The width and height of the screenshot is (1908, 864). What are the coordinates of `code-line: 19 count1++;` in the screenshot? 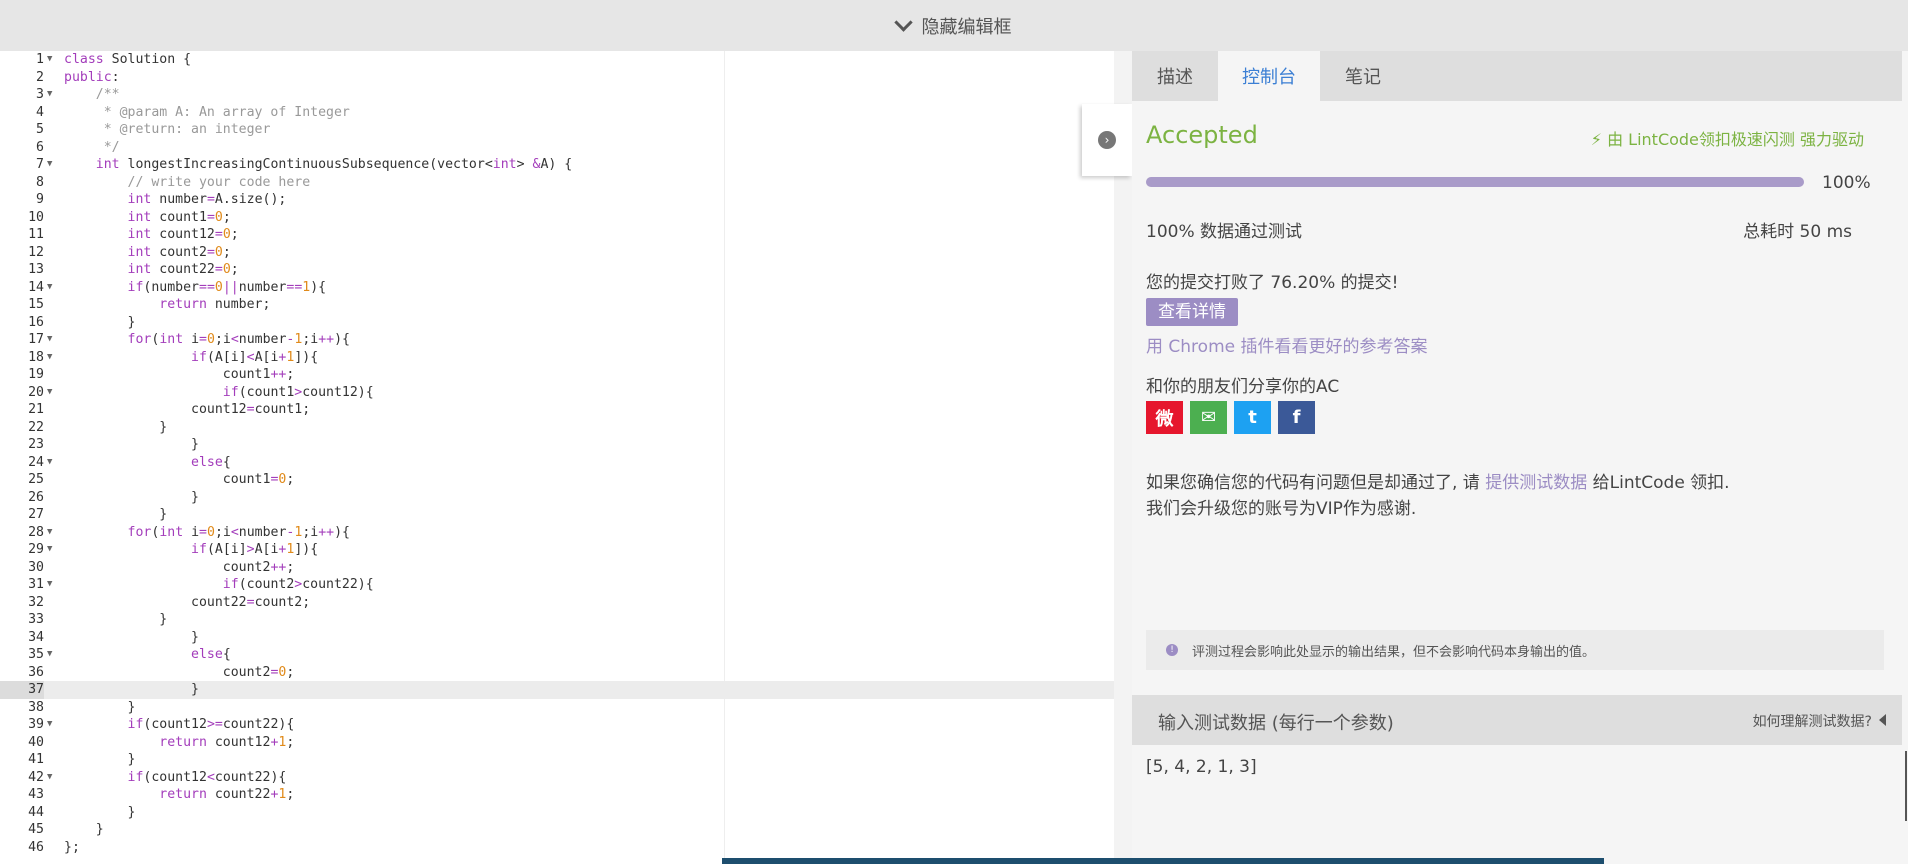 It's located at (557, 375).